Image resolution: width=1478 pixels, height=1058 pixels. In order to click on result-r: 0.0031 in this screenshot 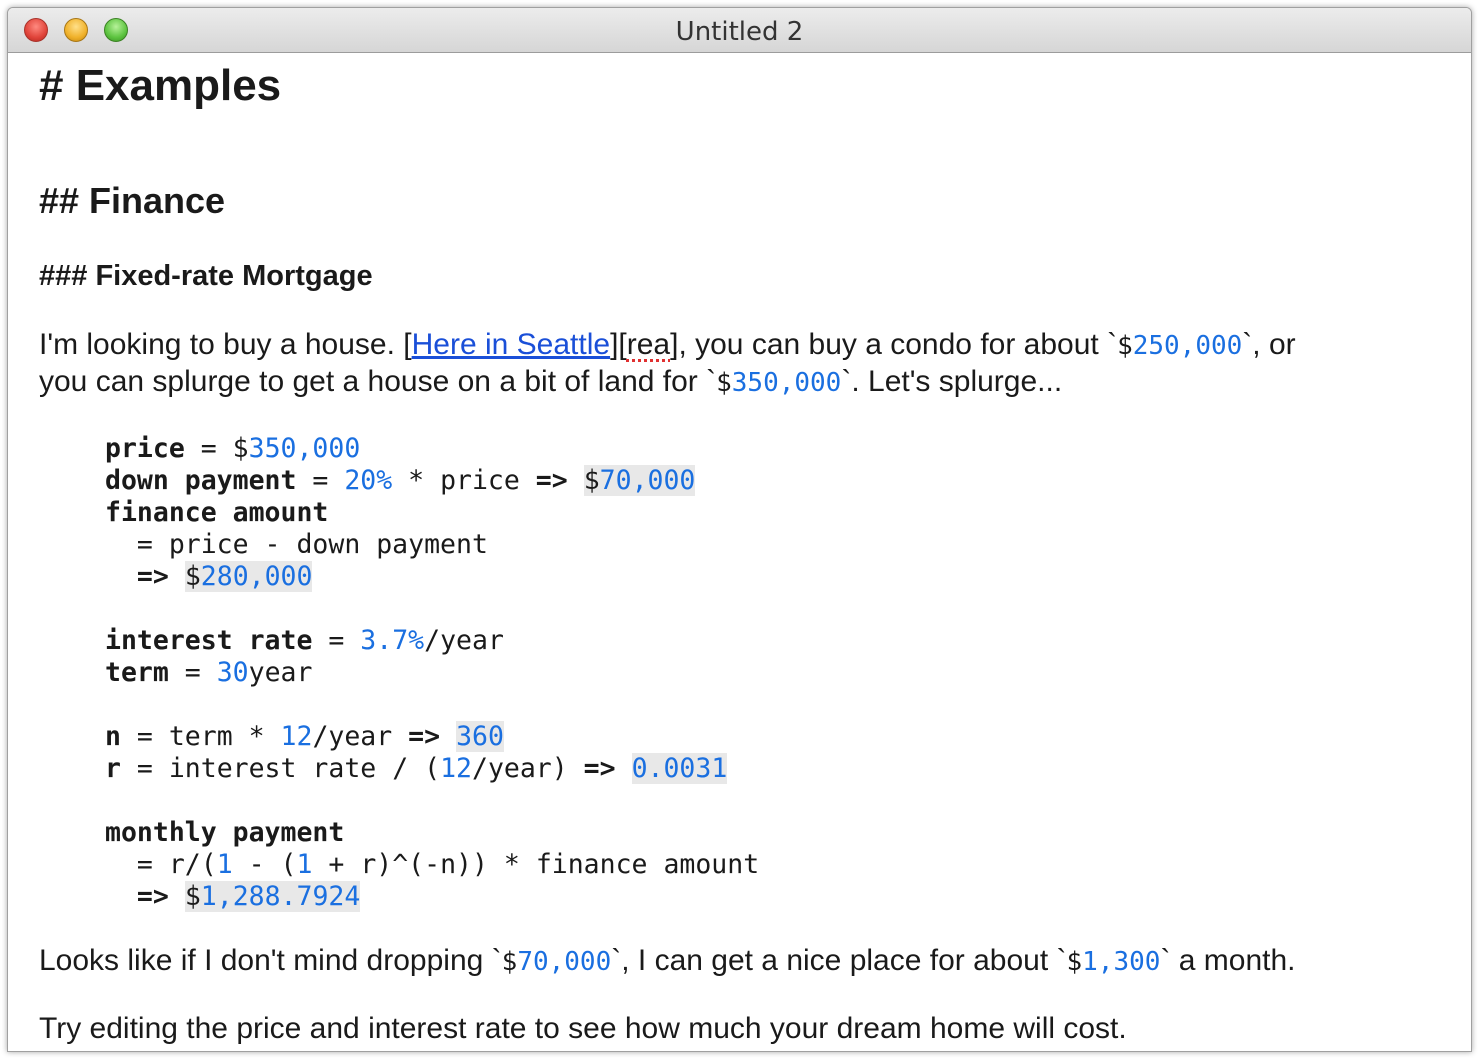, I will do `click(679, 768)`.